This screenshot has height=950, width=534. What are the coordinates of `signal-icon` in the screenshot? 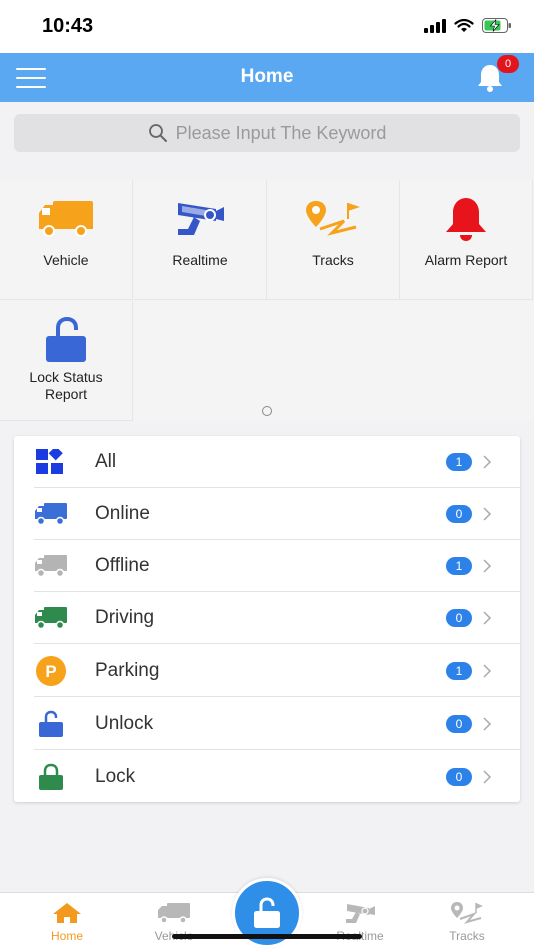 It's located at (435, 25).